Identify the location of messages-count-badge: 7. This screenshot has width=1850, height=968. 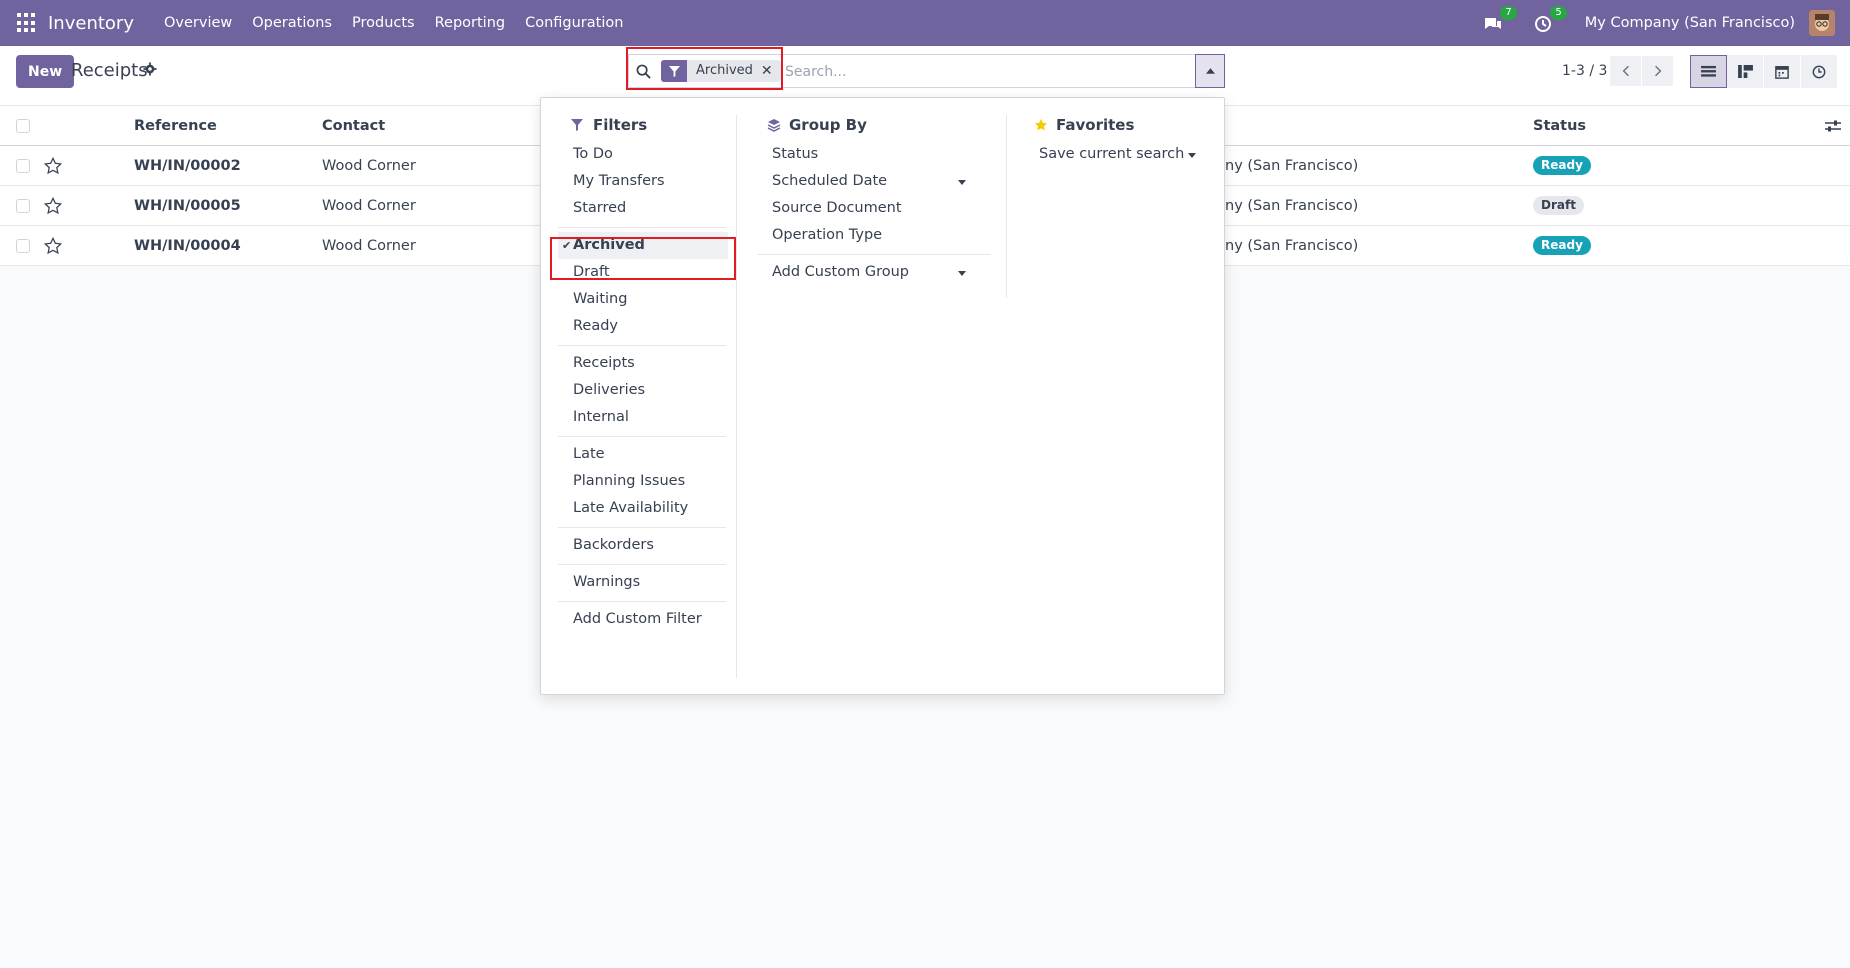
(1508, 13).